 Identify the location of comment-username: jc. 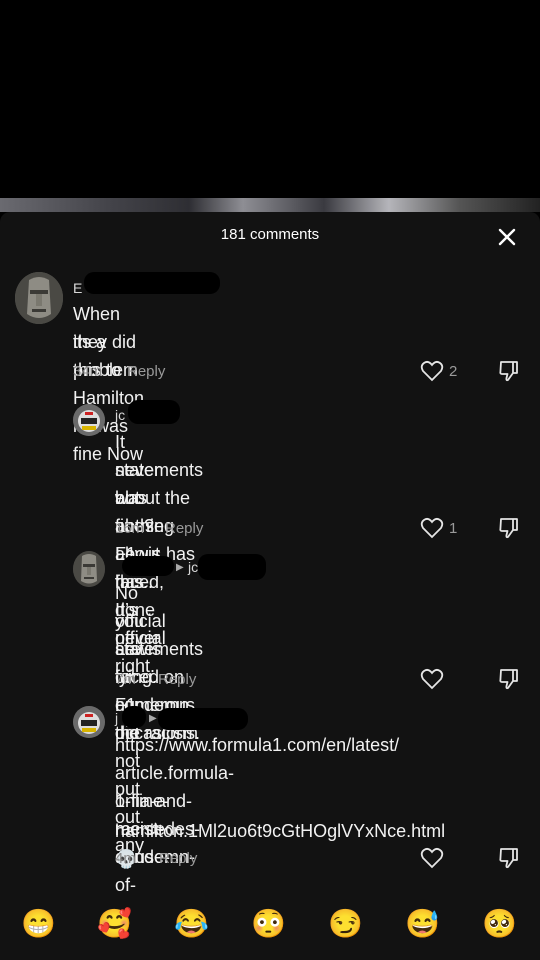
(120, 415).